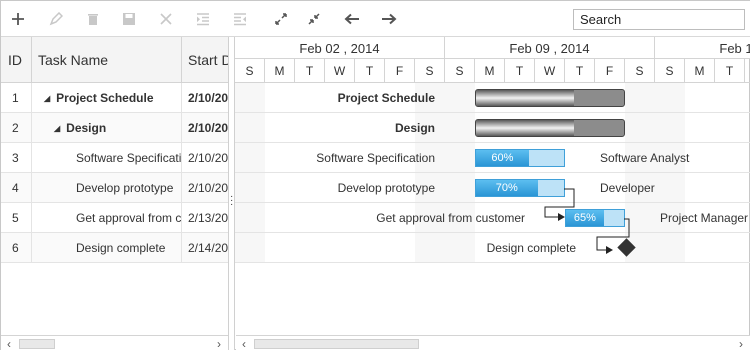 The height and width of the screenshot is (350, 750). Describe the element at coordinates (93, 19) in the screenshot. I see `delete-icon` at that location.